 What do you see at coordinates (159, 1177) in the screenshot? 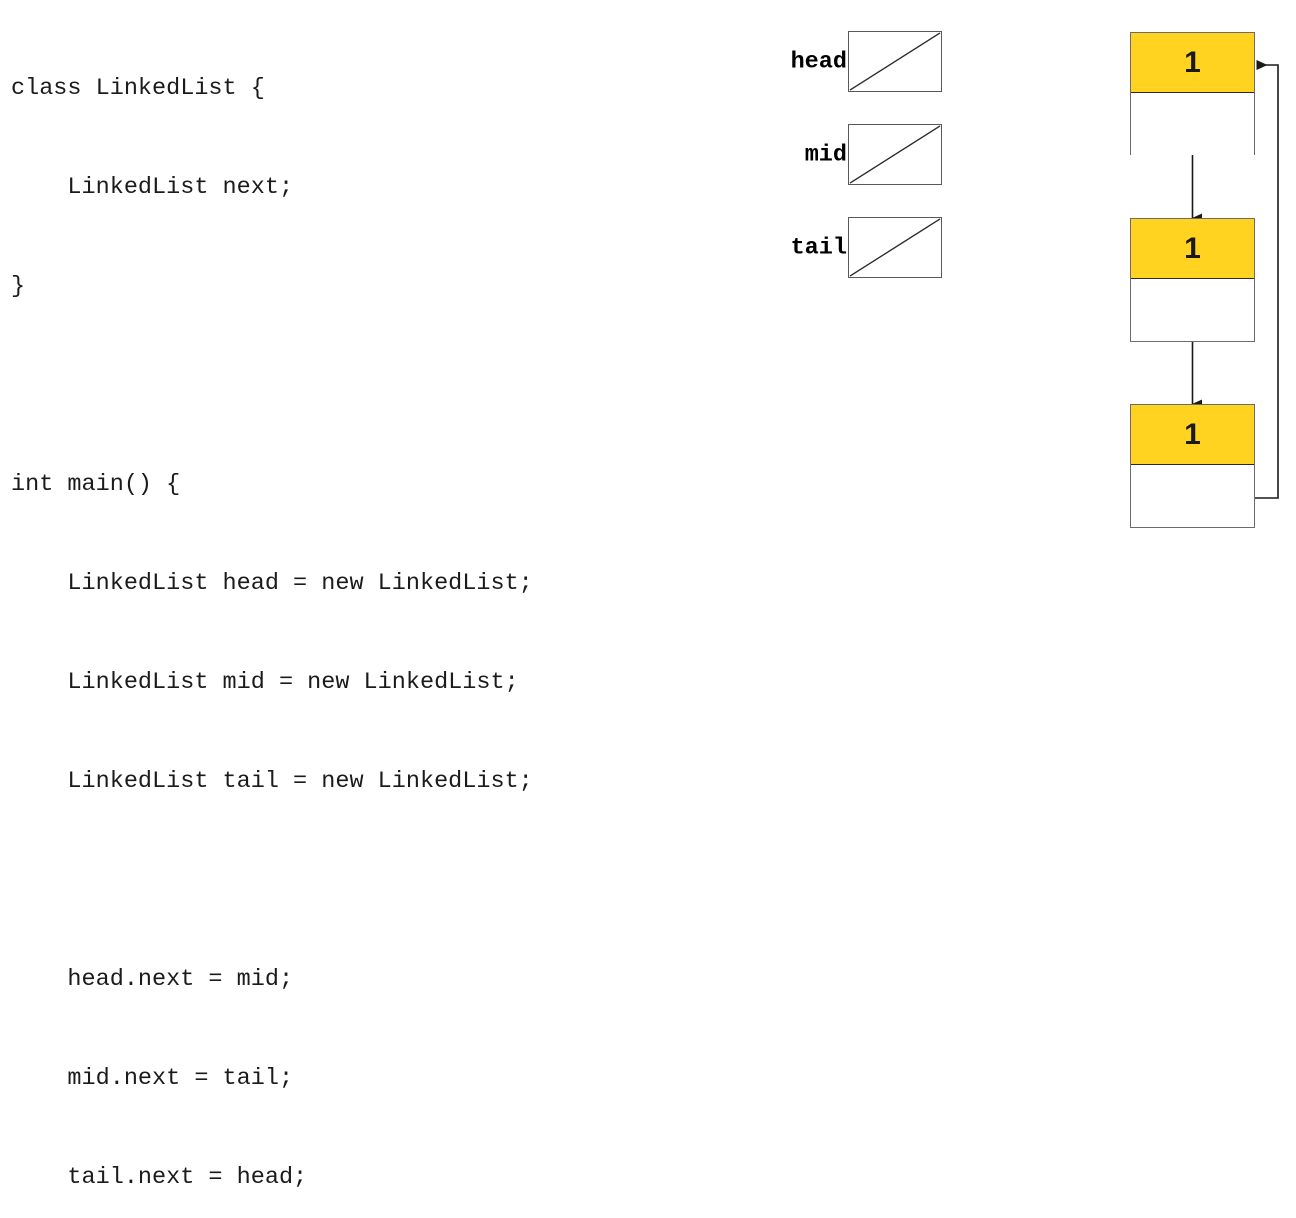
I see `code-line: tail.next = head;` at bounding box center [159, 1177].